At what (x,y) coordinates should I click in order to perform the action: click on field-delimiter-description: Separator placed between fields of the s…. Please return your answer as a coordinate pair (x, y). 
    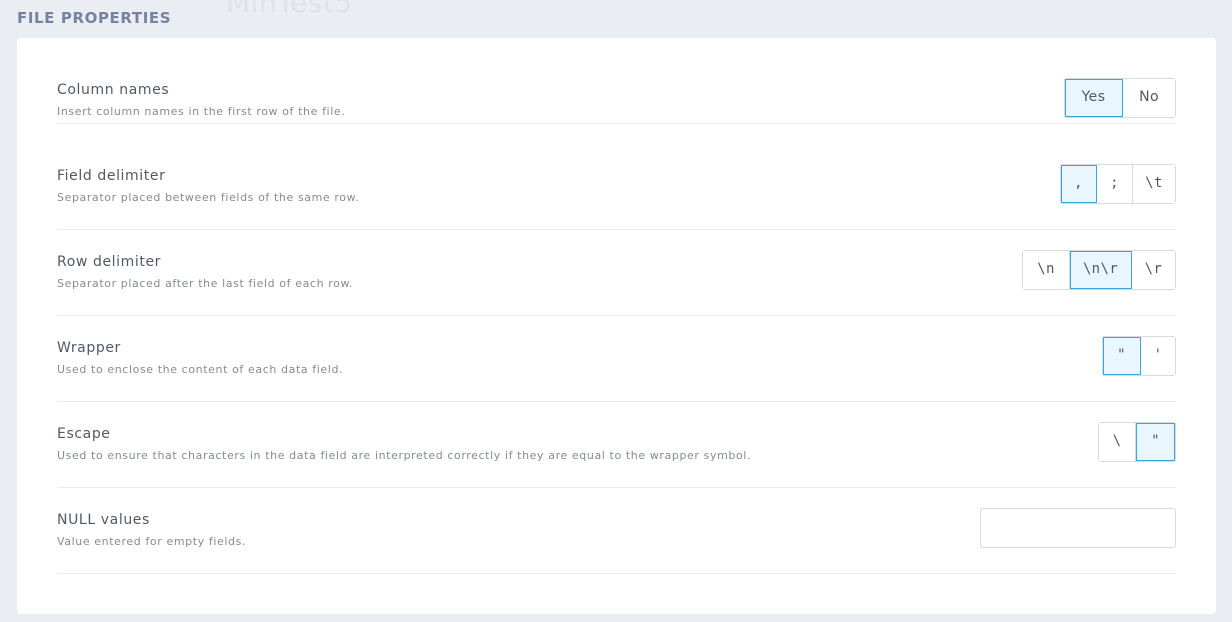
    Looking at the image, I should click on (208, 197).